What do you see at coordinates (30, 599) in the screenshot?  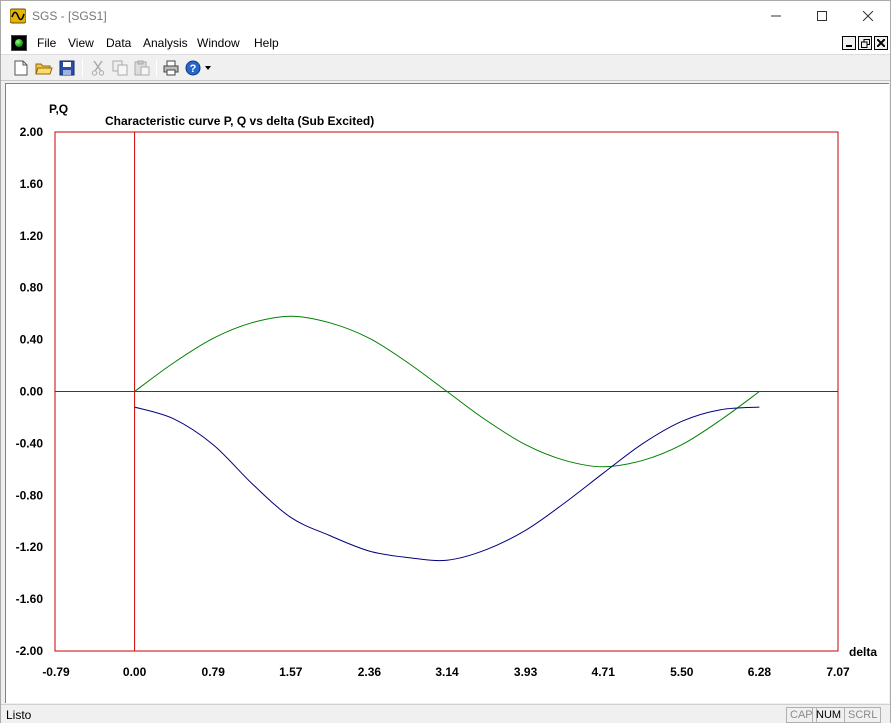 I see `y-tick-label: -1.60` at bounding box center [30, 599].